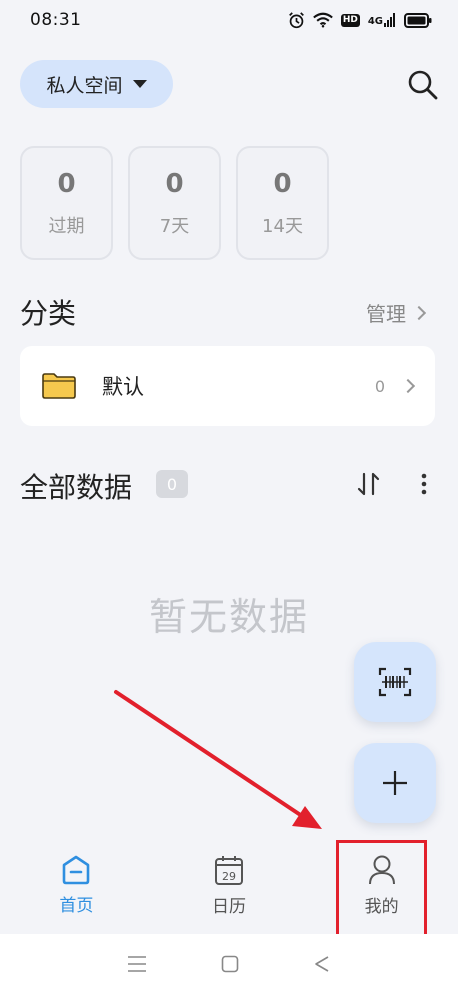  Describe the element at coordinates (228, 617) in the screenshot. I see `empty-state-text: 暂无数据` at that location.